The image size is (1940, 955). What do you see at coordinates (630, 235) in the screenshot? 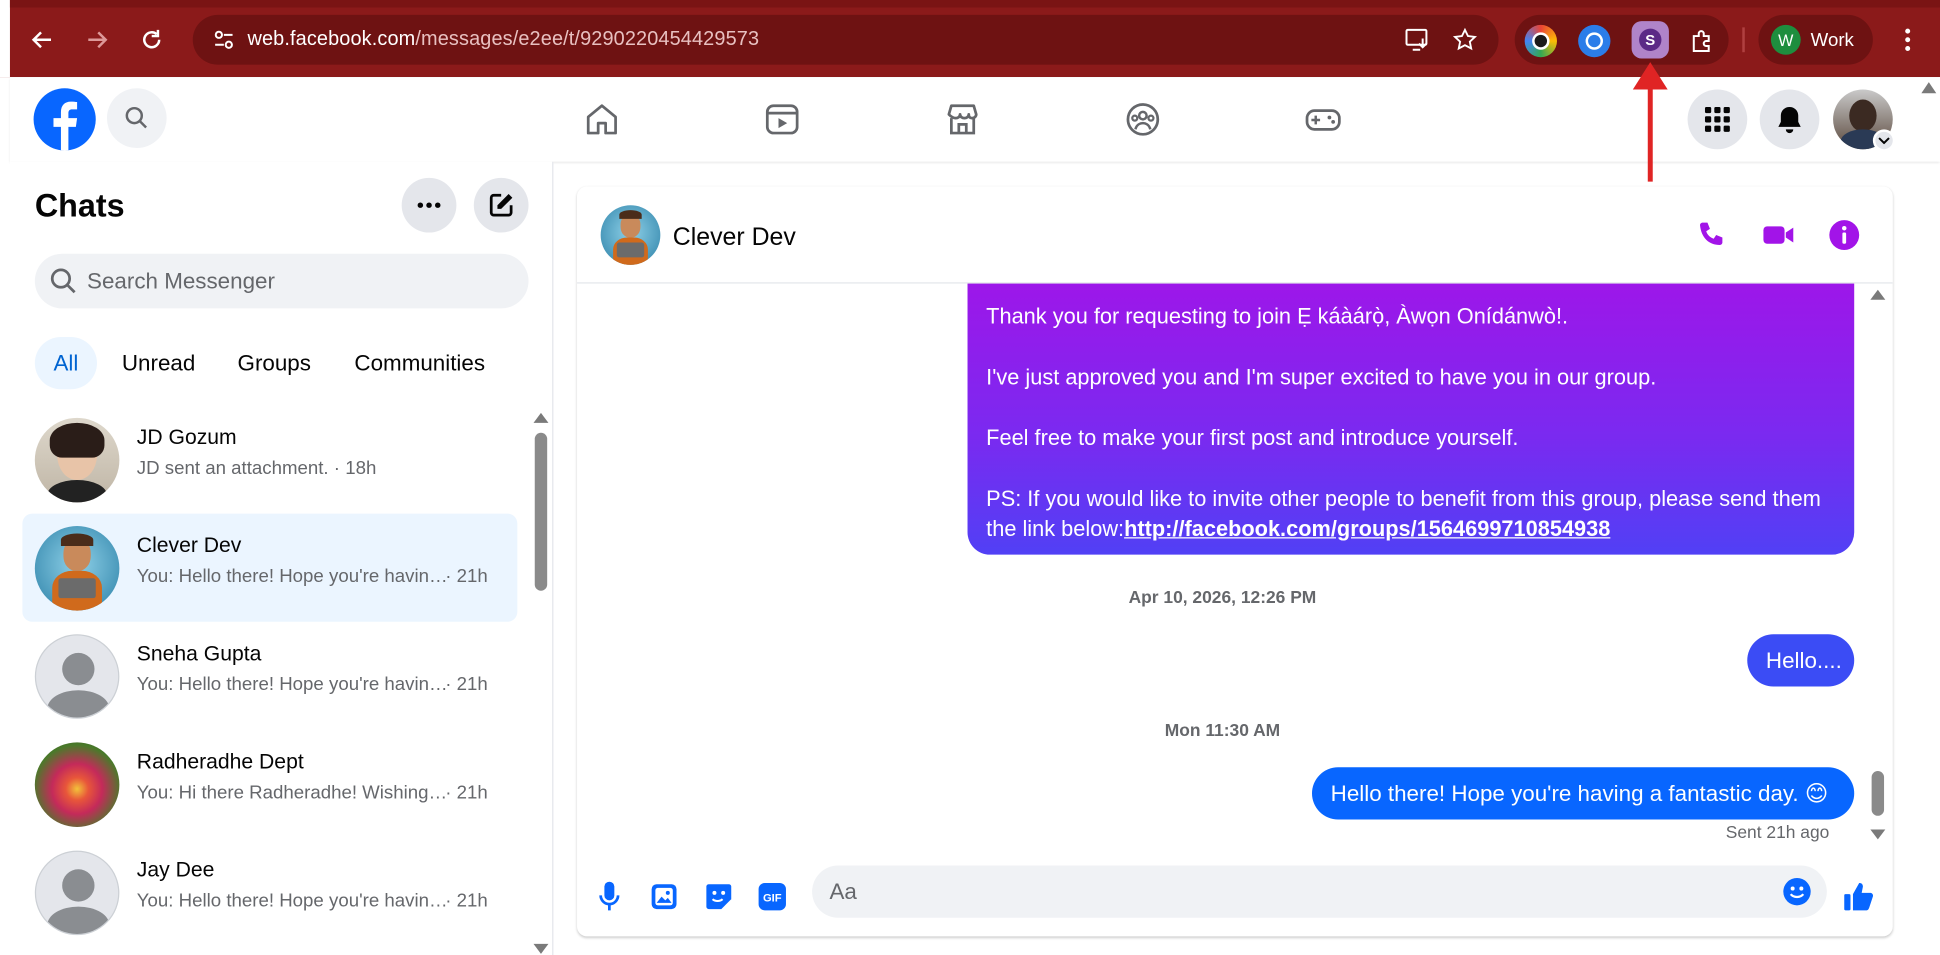
I see `contact-avatar` at bounding box center [630, 235].